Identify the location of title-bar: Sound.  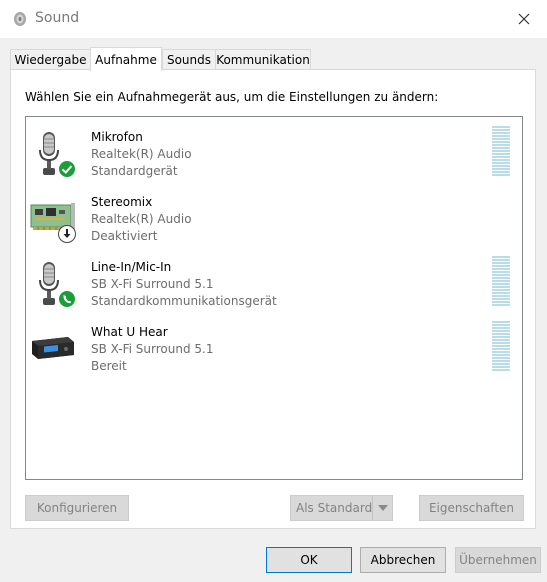
(273, 19).